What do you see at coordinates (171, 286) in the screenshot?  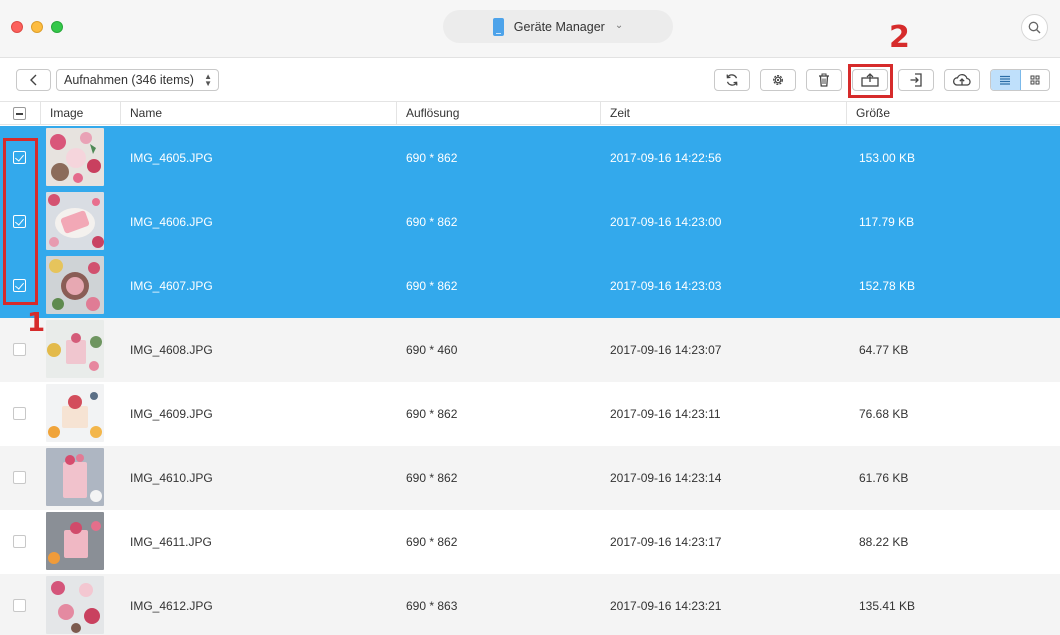 I see `file-name: IMG_4607.JPG` at bounding box center [171, 286].